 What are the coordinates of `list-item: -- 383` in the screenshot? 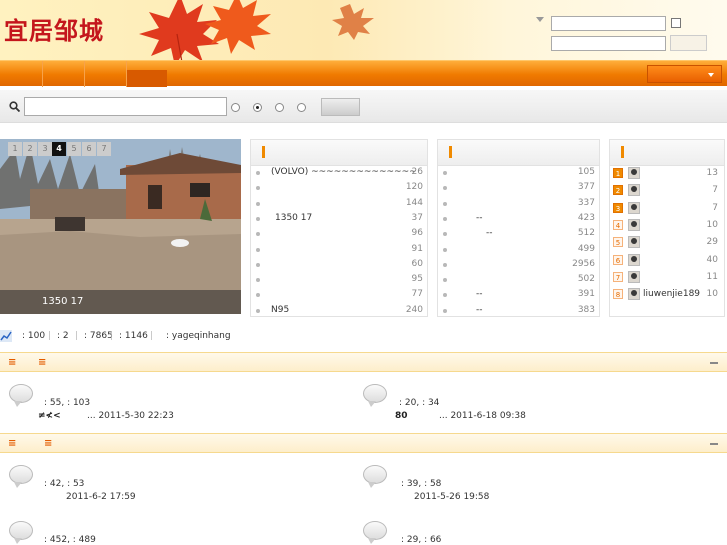 It's located at (518, 310).